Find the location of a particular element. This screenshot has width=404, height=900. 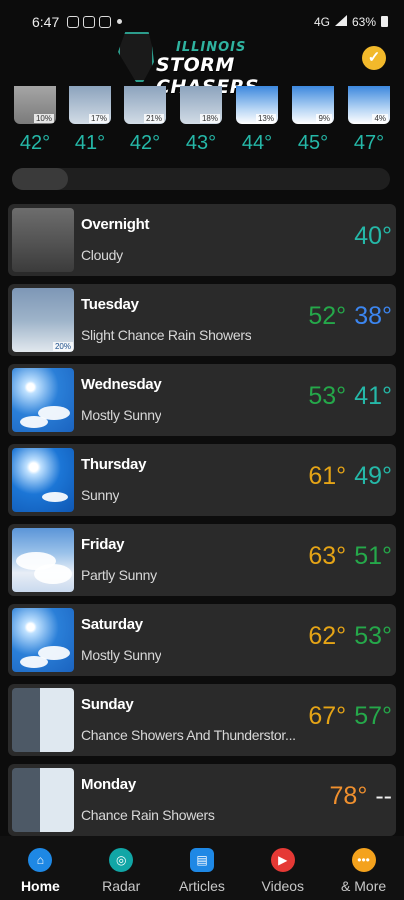

hourly-temp: 44° is located at coordinates (257, 143).